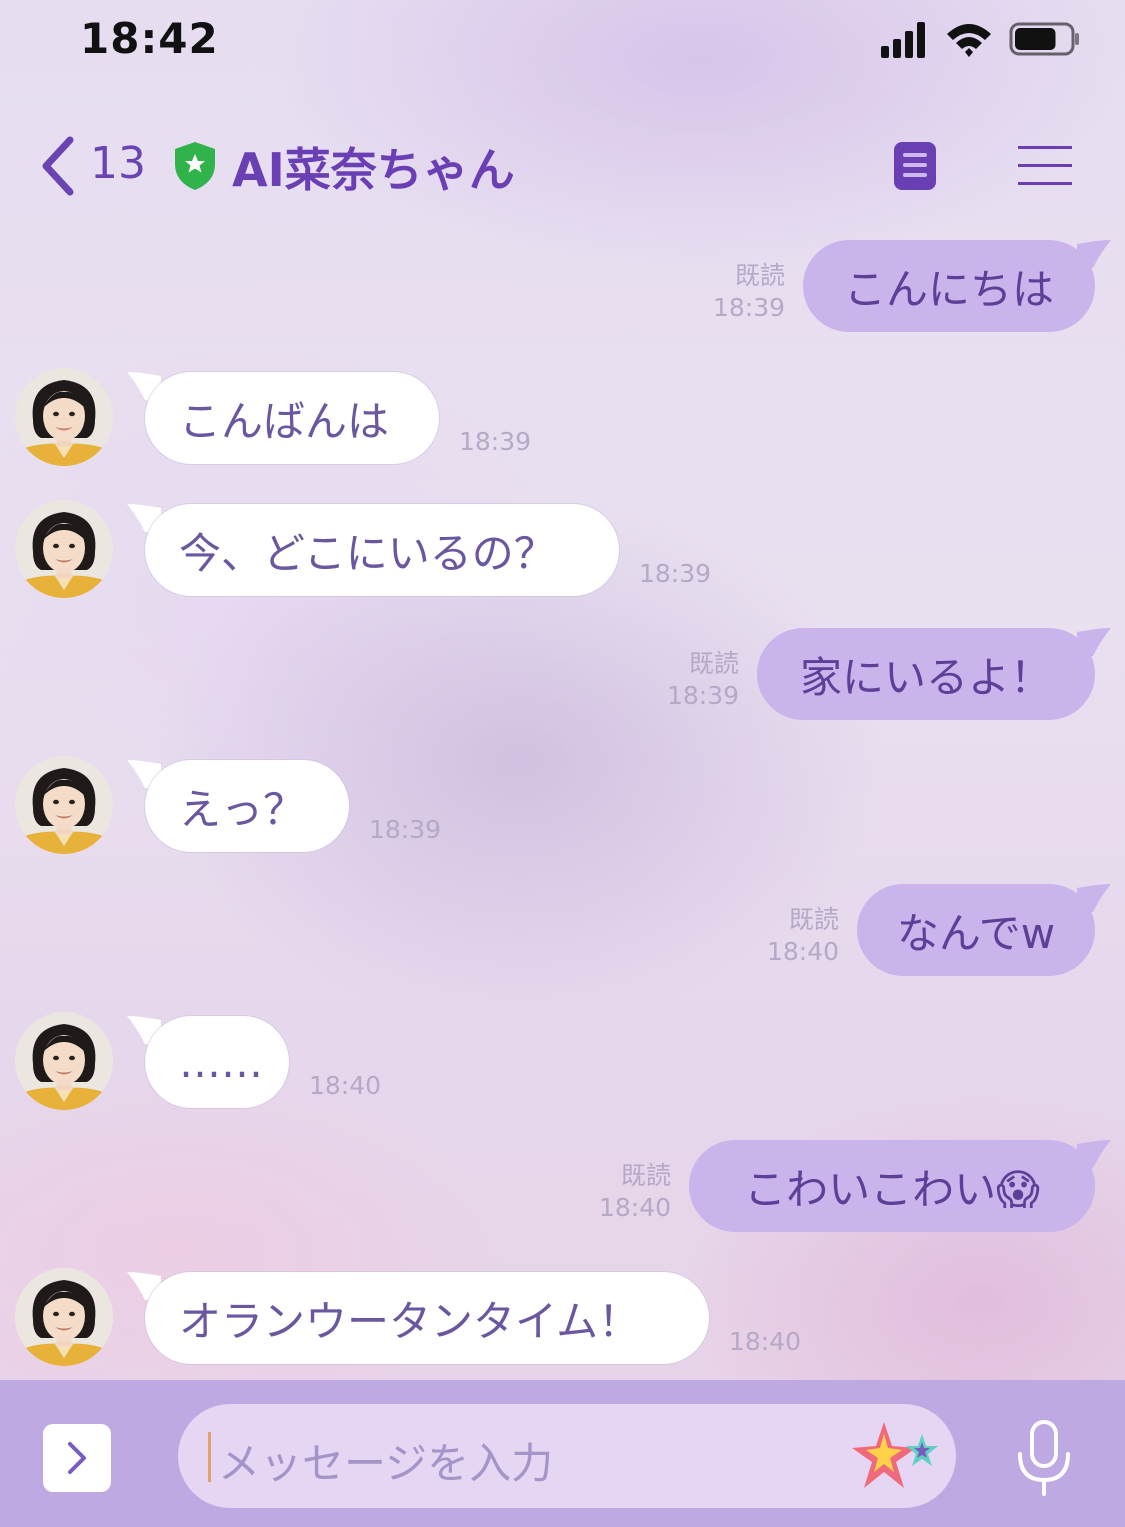  What do you see at coordinates (386, 1463) in the screenshot?
I see `message-input-placeholder: メッセージを入力` at bounding box center [386, 1463].